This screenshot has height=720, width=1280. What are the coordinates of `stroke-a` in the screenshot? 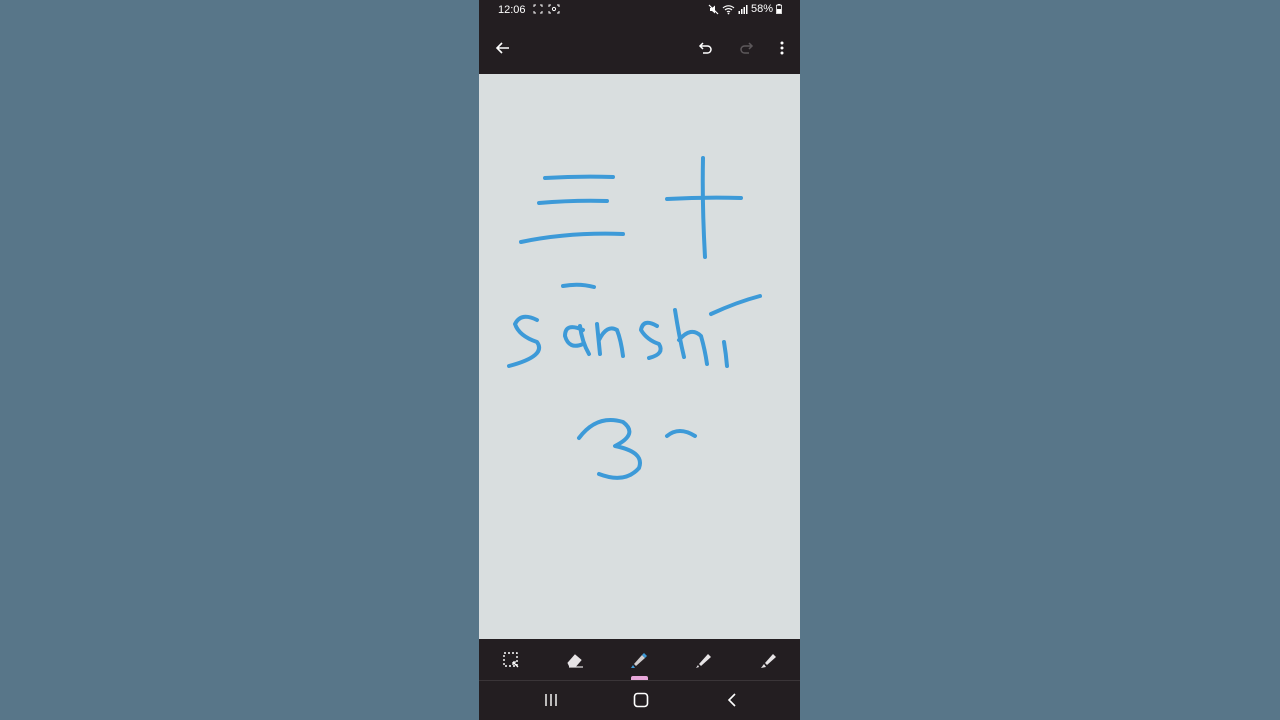 It's located at (577, 340).